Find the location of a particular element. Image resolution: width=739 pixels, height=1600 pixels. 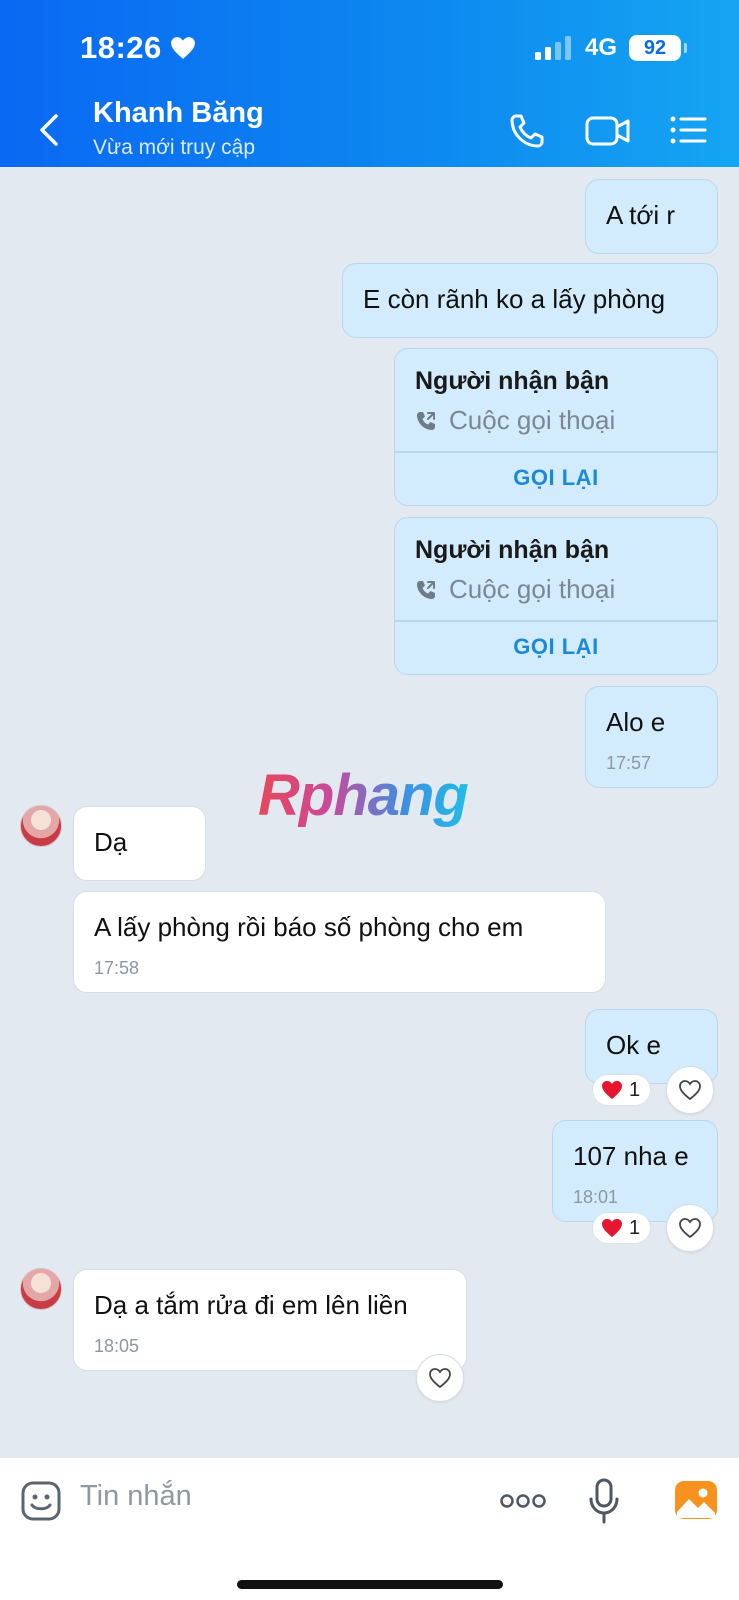

clock: 18:26 is located at coordinates (121, 47).